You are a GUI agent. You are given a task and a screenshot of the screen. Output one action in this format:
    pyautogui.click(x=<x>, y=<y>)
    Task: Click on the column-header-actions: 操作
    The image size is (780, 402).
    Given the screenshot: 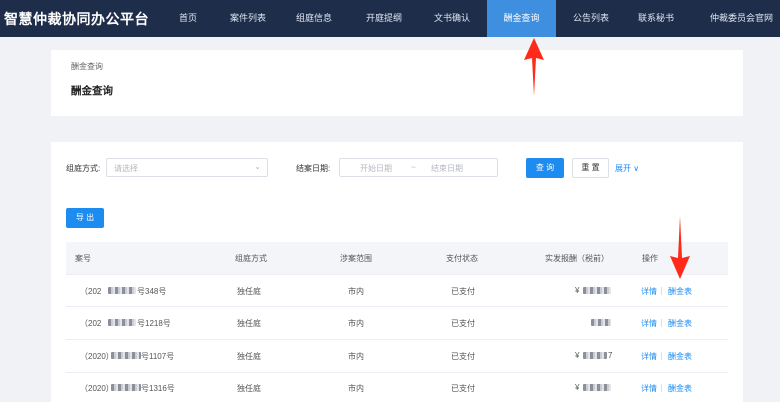 What is the action you would take?
    pyautogui.click(x=650, y=258)
    